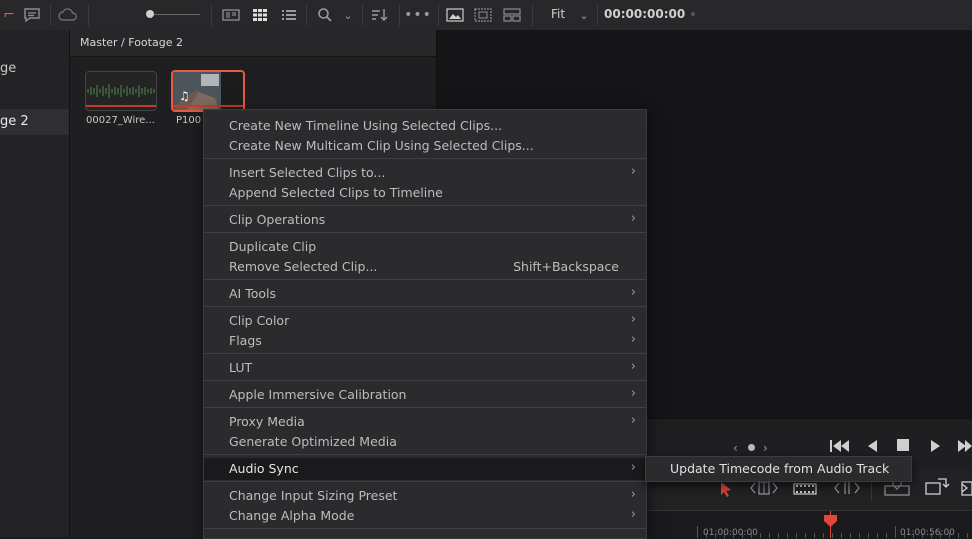 This screenshot has height=539, width=972. Describe the element at coordinates (964, 447) in the screenshot. I see `go-to-end-icon` at that location.